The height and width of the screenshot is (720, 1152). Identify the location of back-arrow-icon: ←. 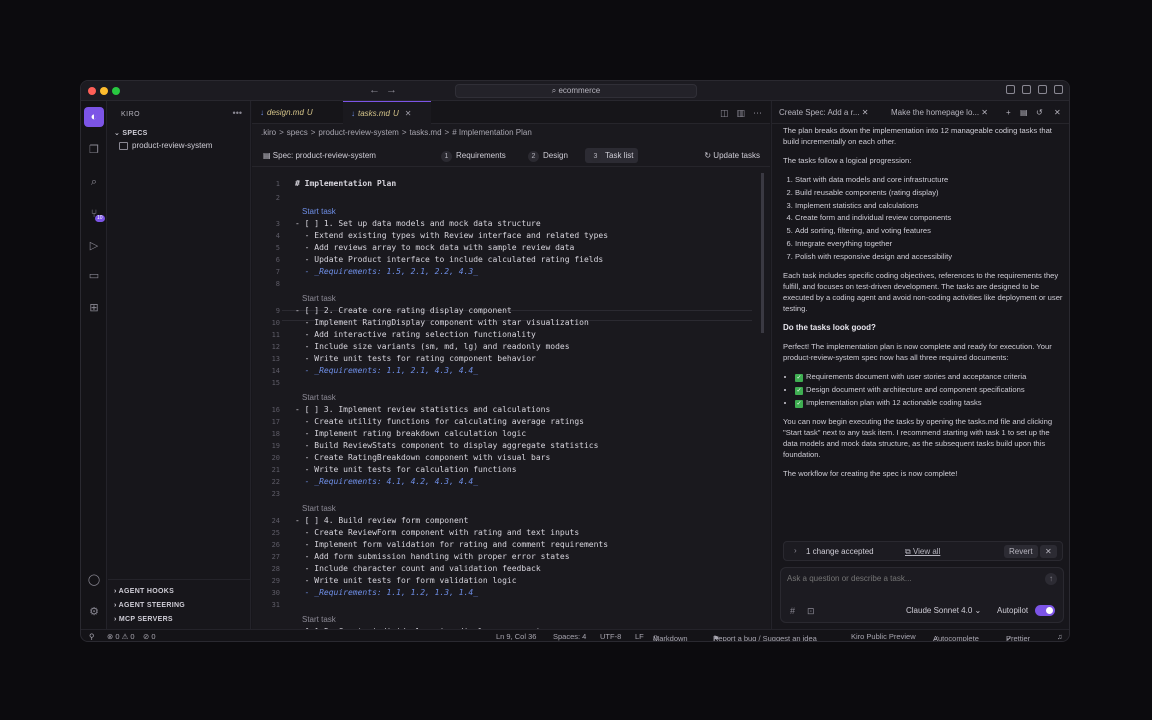
(374, 90).